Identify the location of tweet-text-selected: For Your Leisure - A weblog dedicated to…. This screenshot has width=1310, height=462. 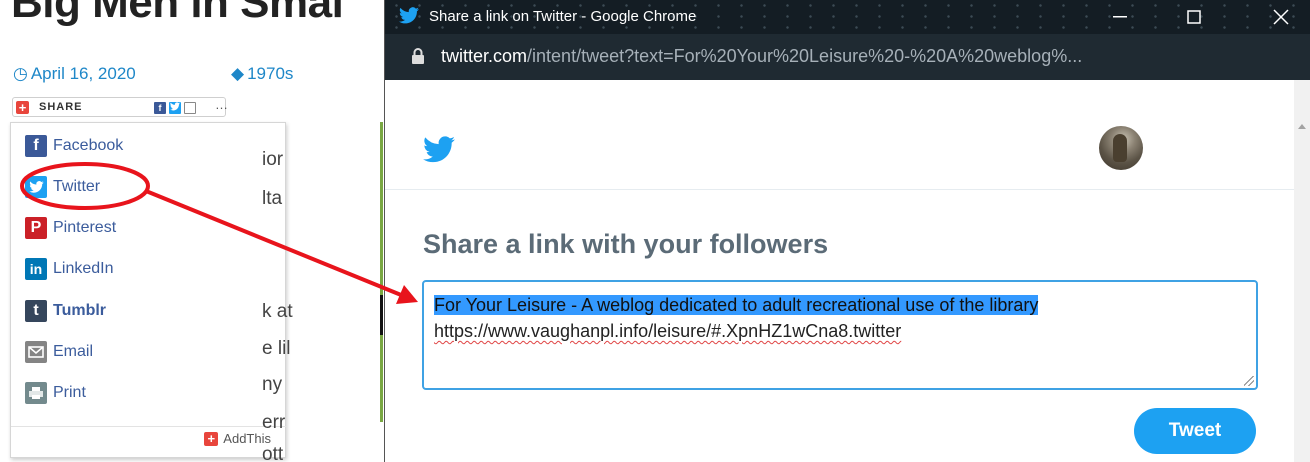
(840, 305).